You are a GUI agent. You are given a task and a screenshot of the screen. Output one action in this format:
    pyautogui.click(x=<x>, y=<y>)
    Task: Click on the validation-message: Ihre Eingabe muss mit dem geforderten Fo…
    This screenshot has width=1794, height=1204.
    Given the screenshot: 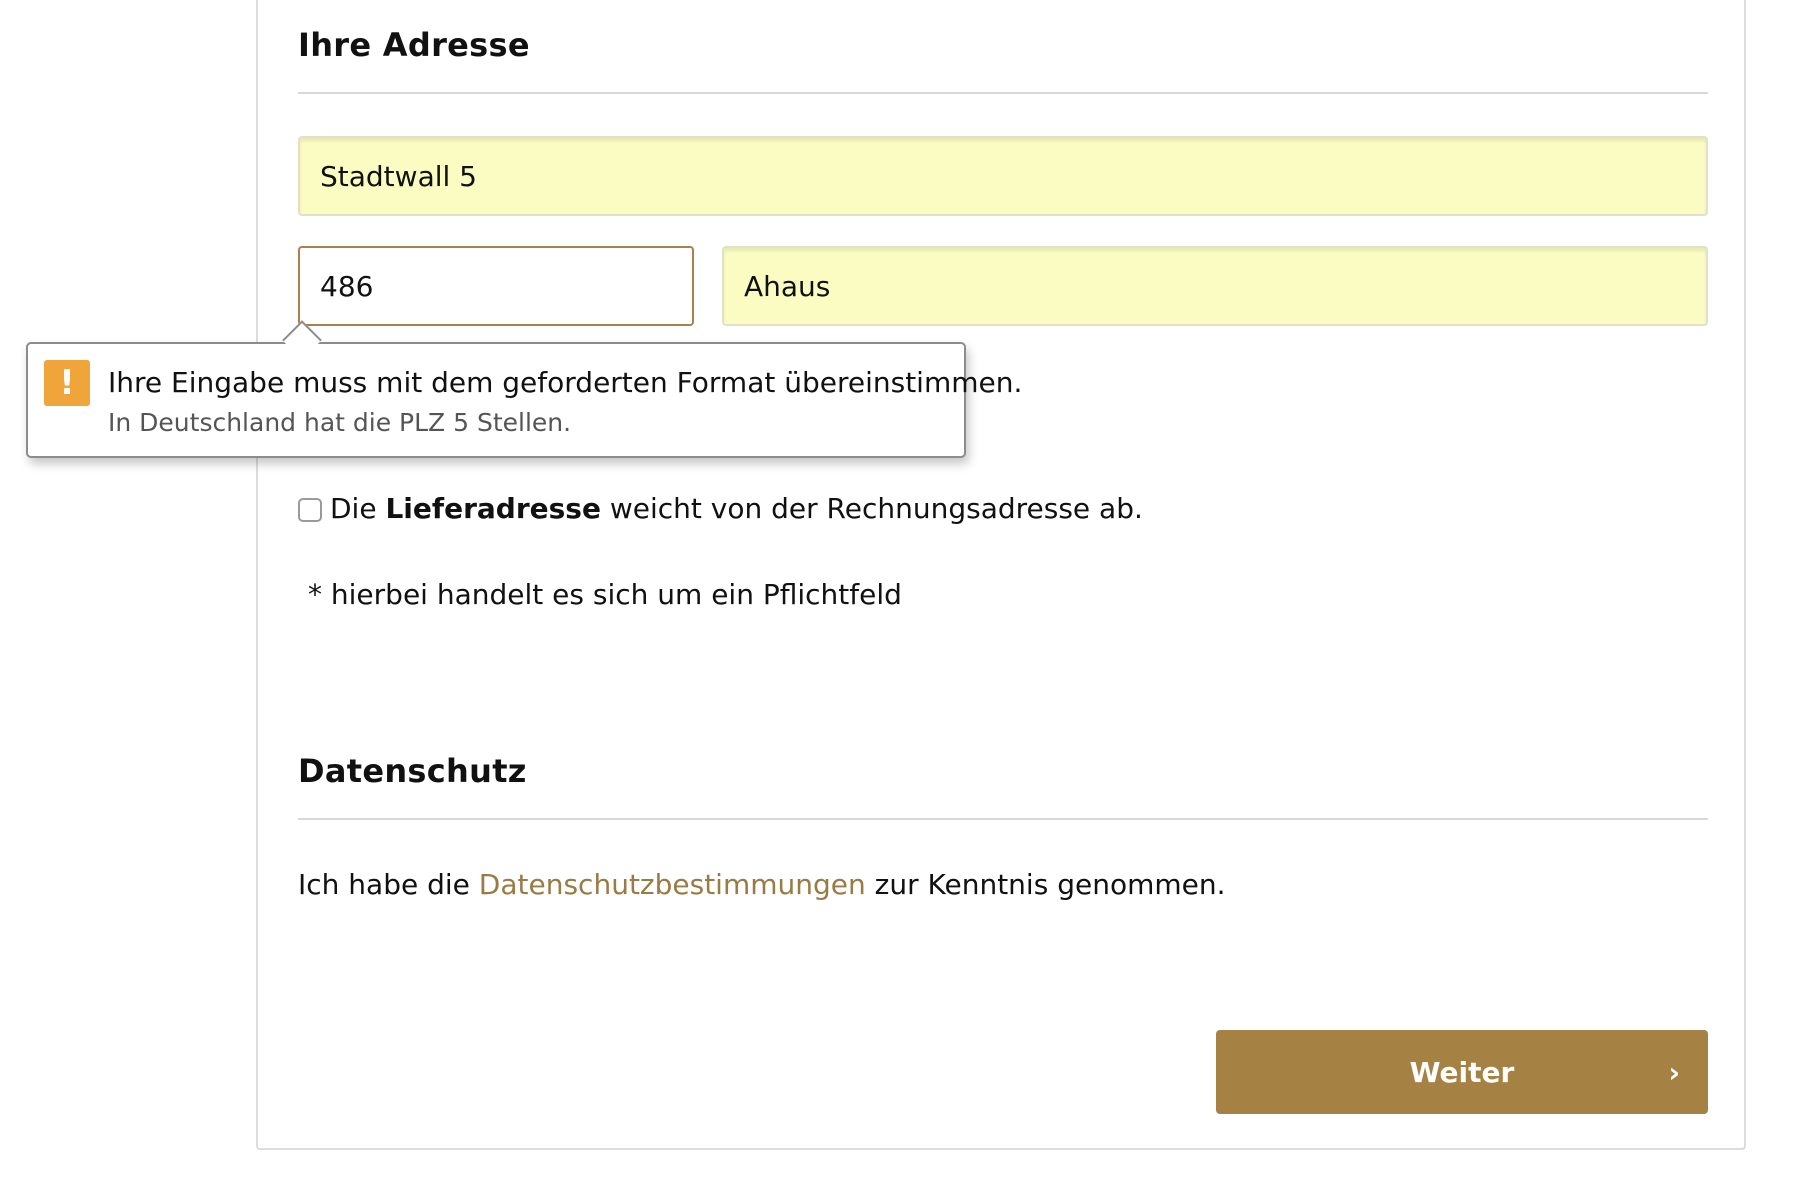 What is the action you would take?
    pyautogui.click(x=565, y=382)
    